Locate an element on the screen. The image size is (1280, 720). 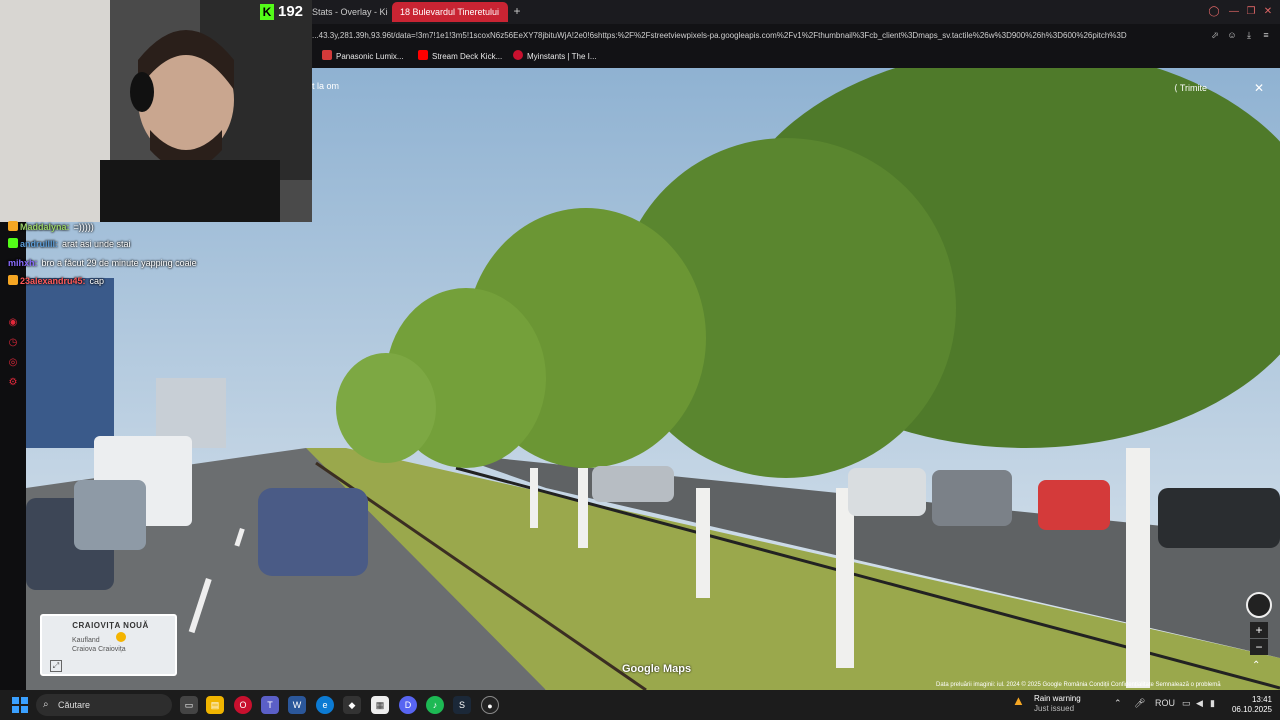
teams-icon: T is located at coordinates (270, 705).